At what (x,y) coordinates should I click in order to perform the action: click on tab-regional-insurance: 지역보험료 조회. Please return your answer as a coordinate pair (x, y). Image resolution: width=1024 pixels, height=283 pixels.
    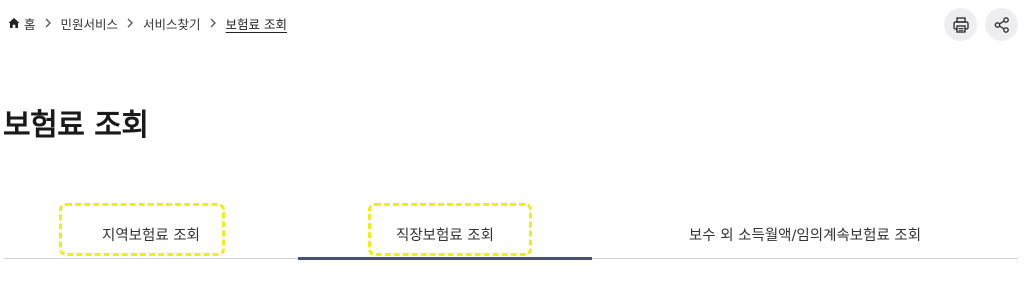
    Looking at the image, I should click on (151, 234).